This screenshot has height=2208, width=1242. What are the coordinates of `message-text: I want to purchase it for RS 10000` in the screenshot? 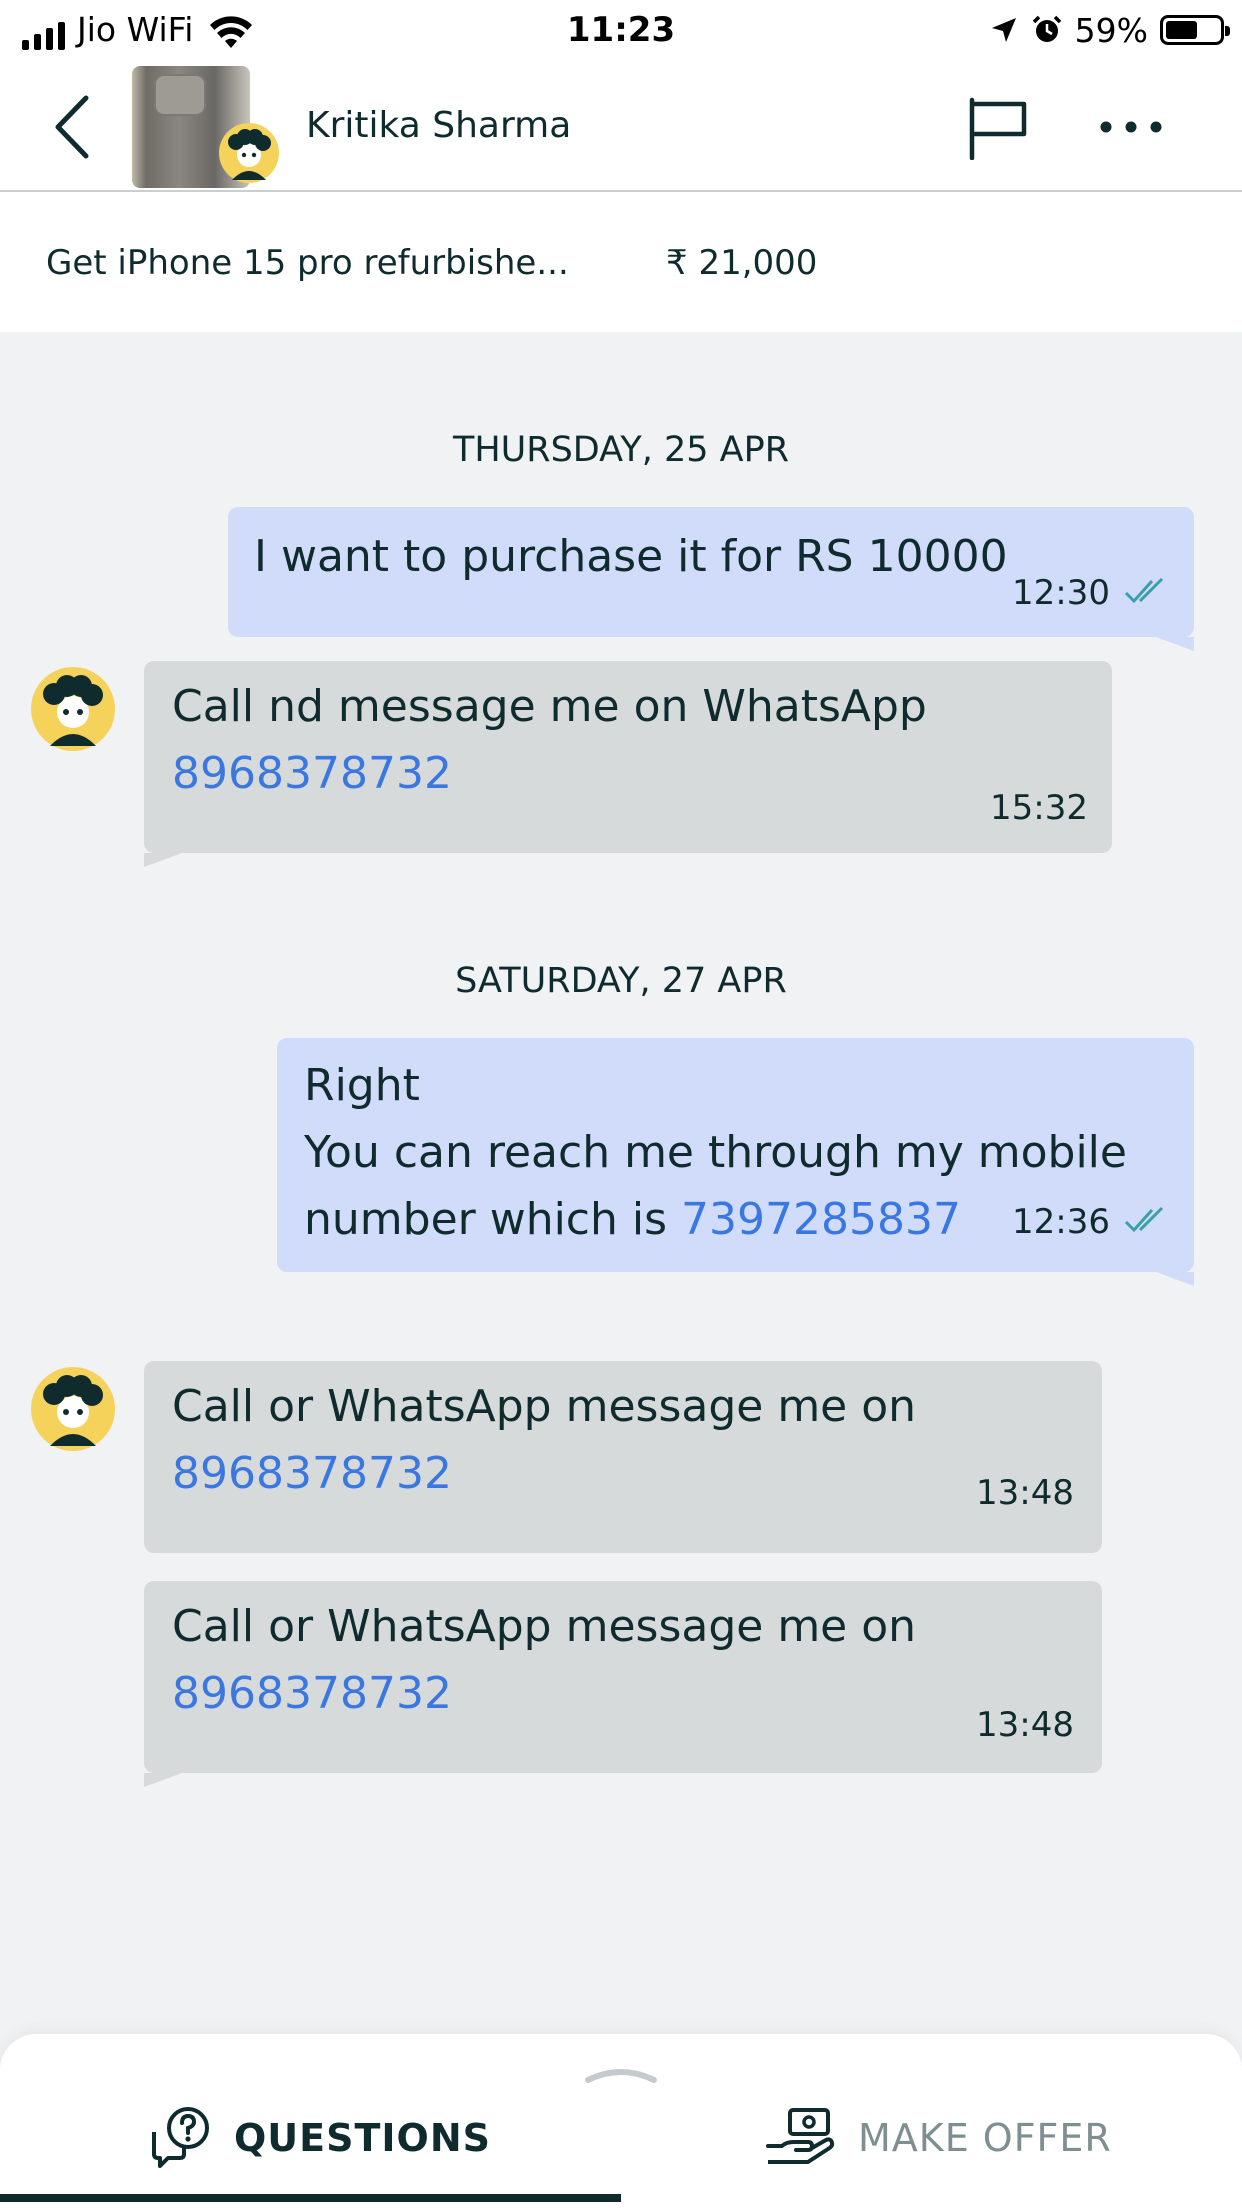 It's located at (631, 556).